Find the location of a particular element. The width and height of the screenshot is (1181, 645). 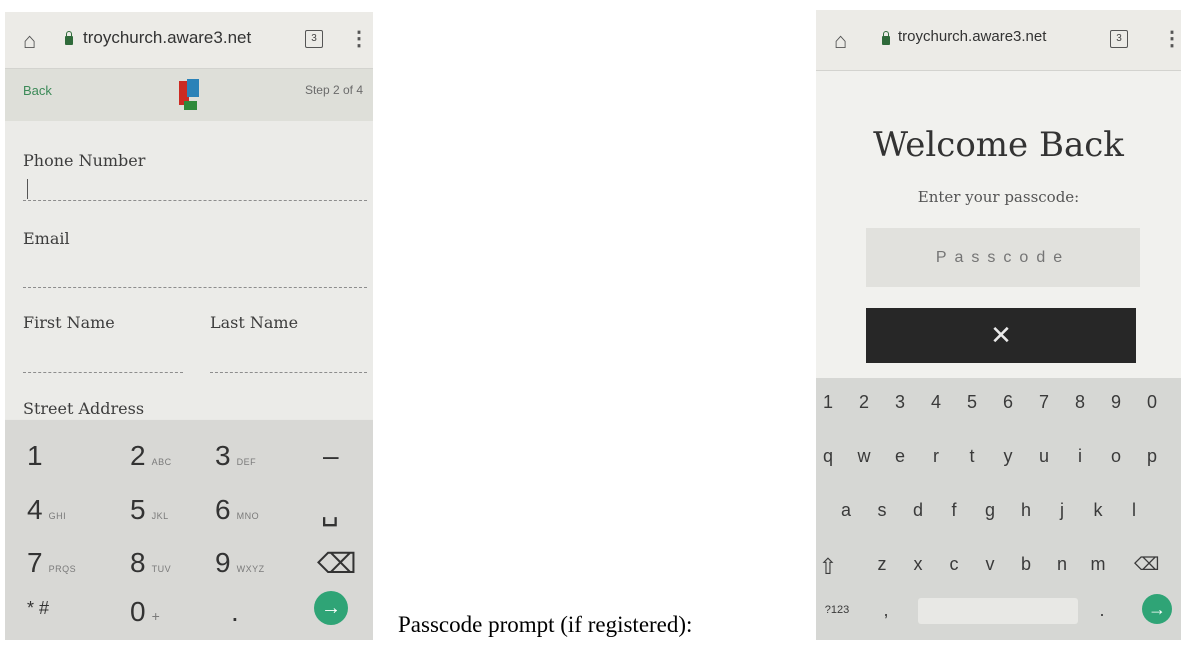

key-star-hash: * # is located at coordinates (38, 608).